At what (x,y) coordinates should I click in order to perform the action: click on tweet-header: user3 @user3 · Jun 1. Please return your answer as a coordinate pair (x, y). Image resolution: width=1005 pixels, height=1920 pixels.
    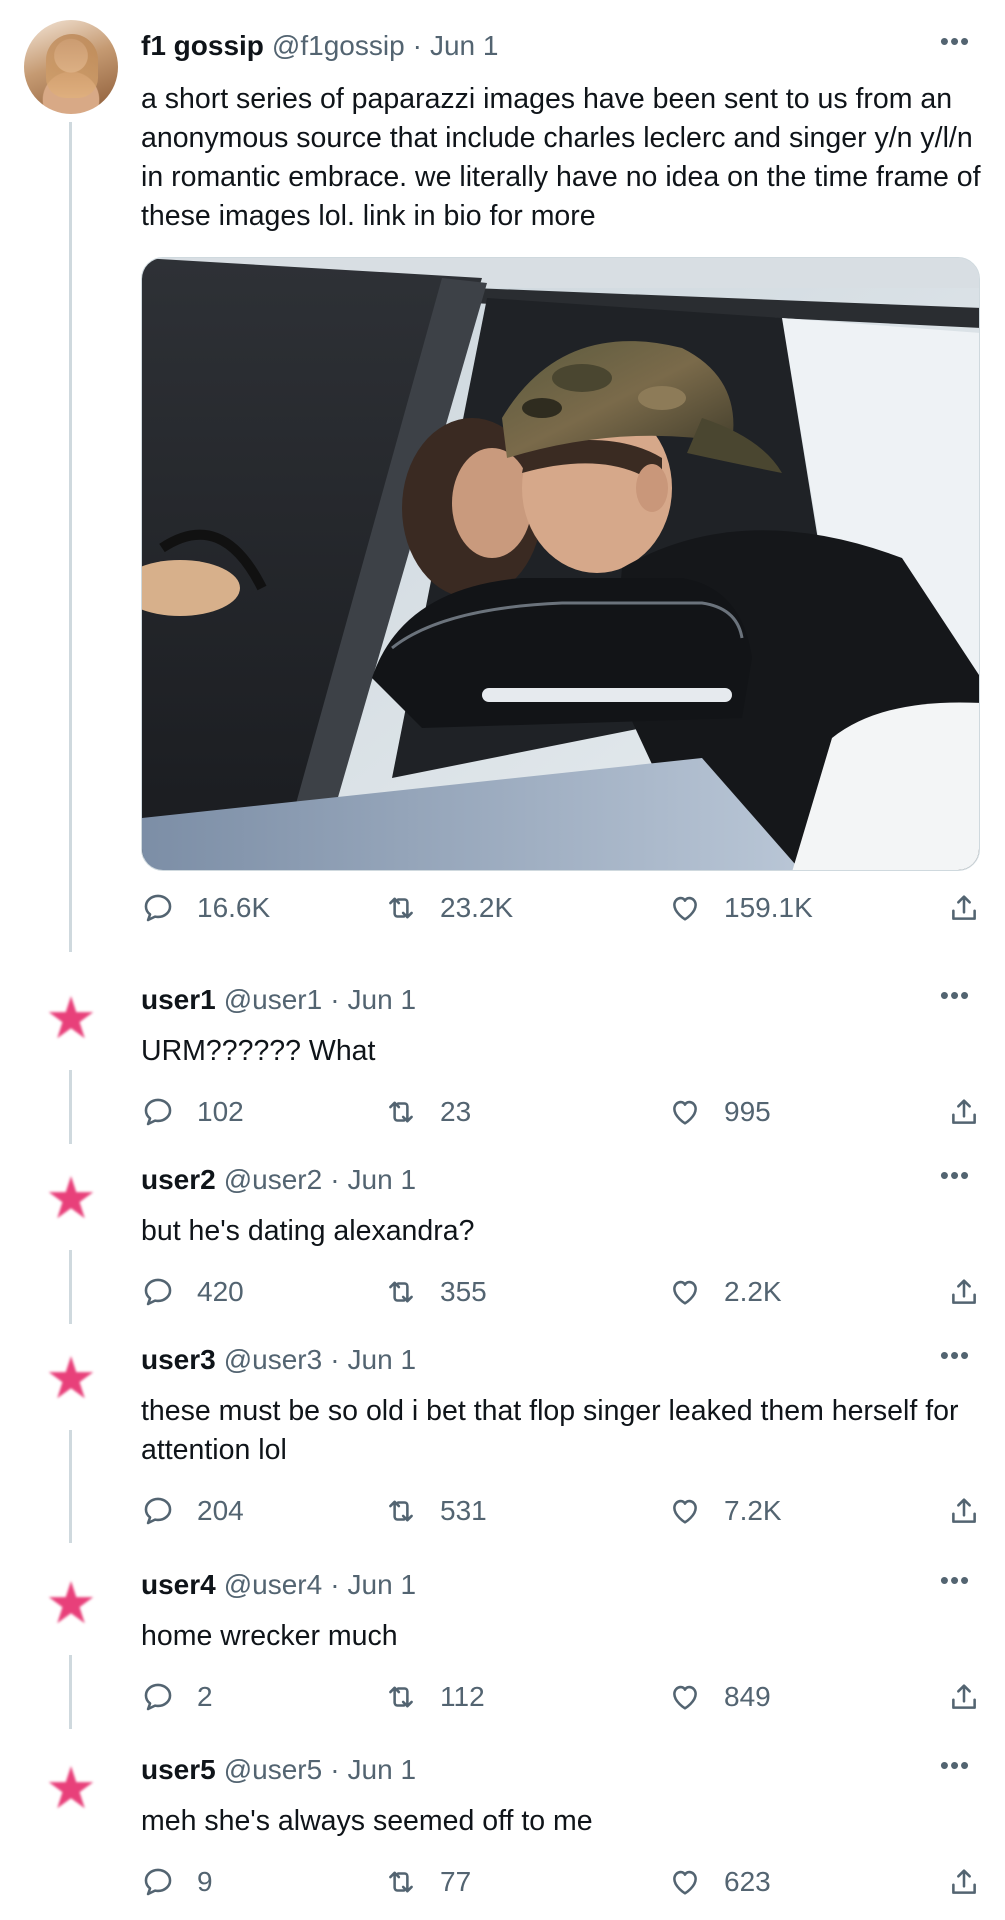
    Looking at the image, I should click on (278, 1360).